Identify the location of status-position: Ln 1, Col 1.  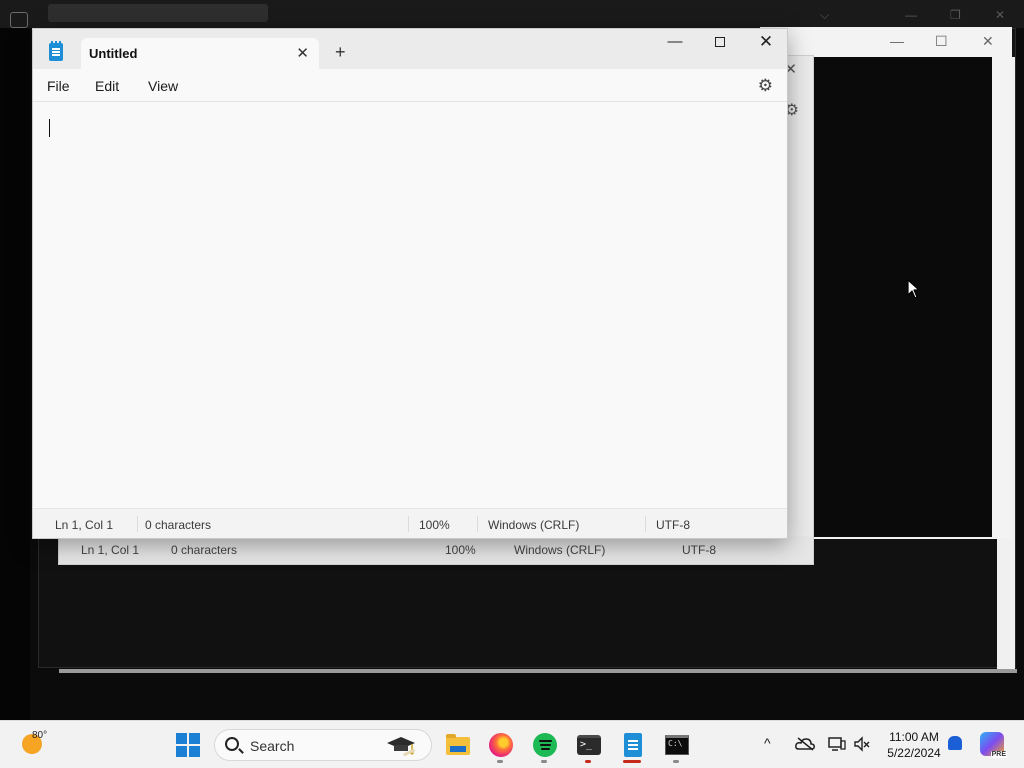
(84, 525).